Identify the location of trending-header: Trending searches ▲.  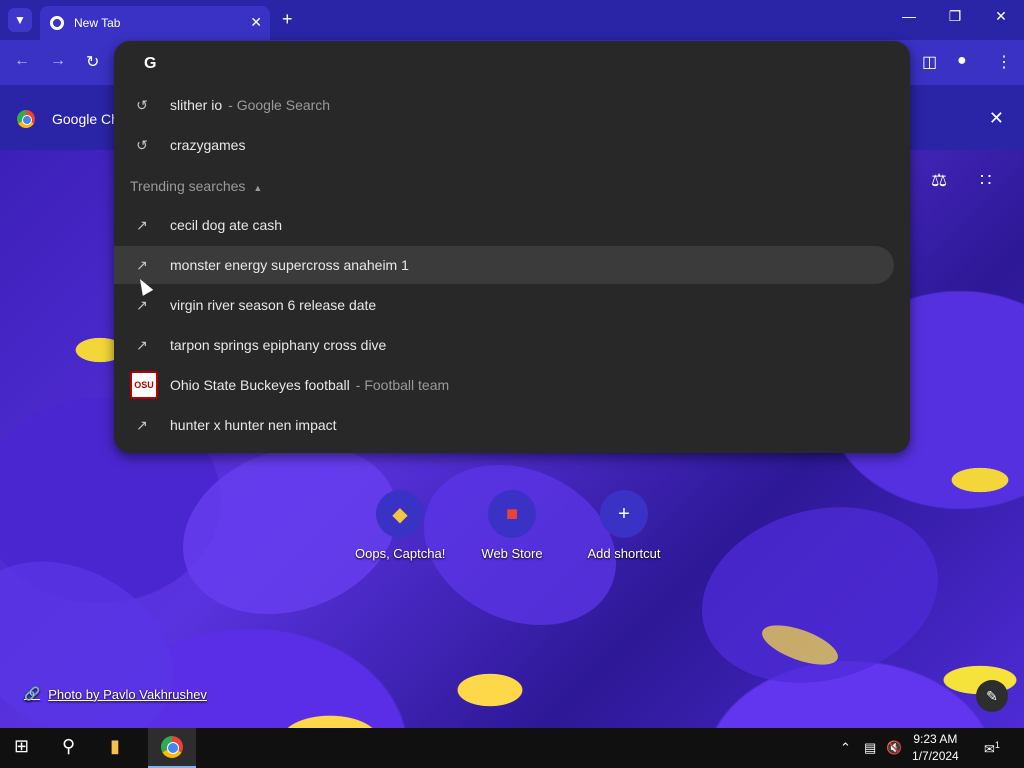
(196, 186).